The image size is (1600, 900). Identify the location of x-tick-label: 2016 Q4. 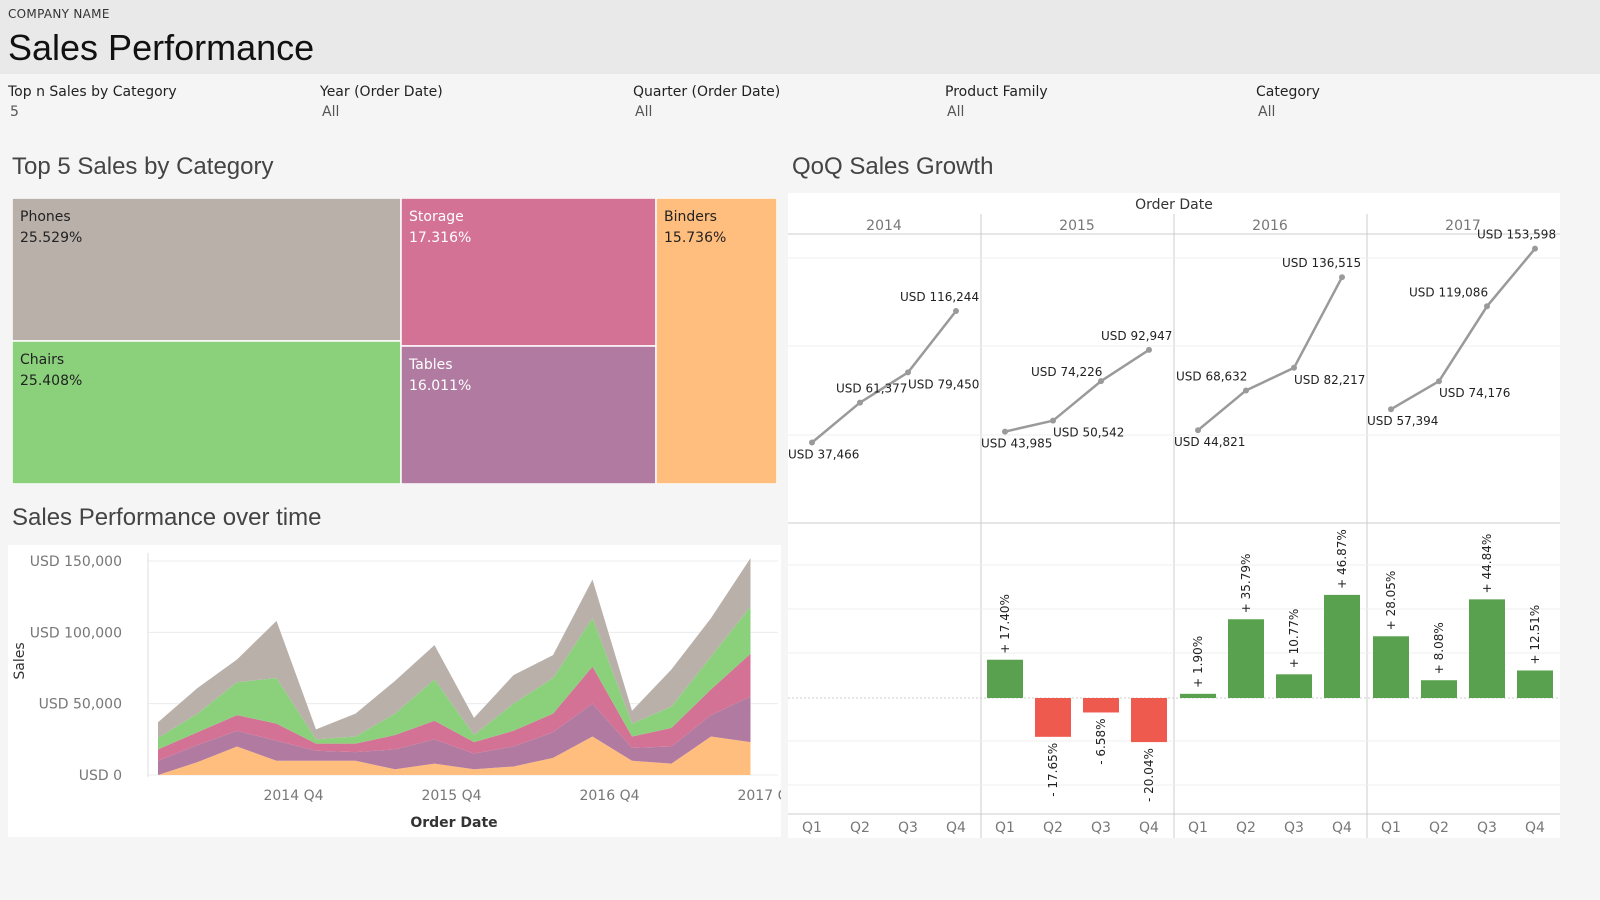
(609, 796).